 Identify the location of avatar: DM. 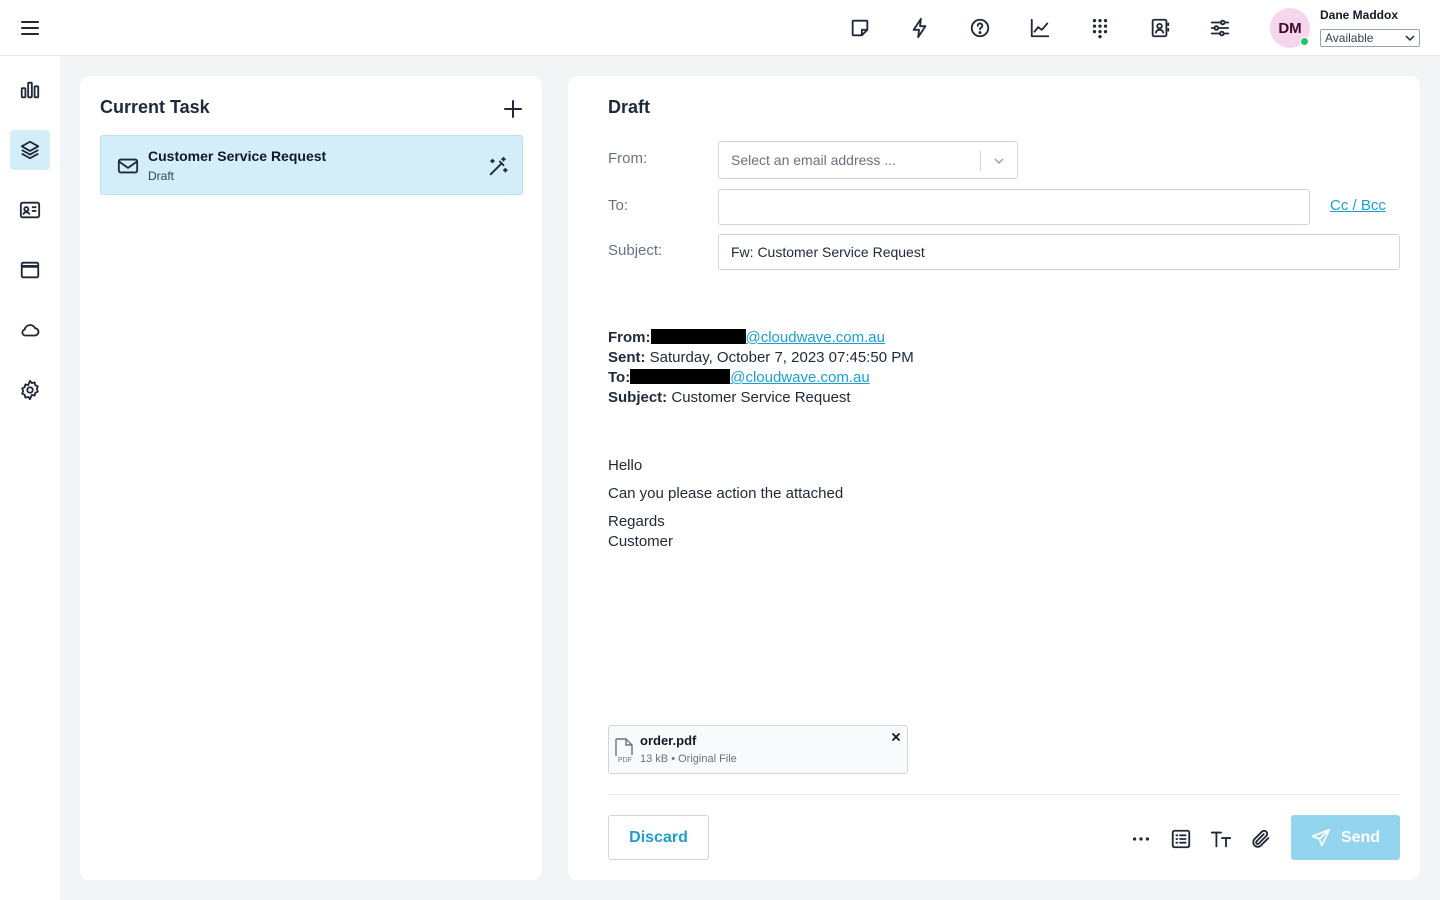
(1290, 28).